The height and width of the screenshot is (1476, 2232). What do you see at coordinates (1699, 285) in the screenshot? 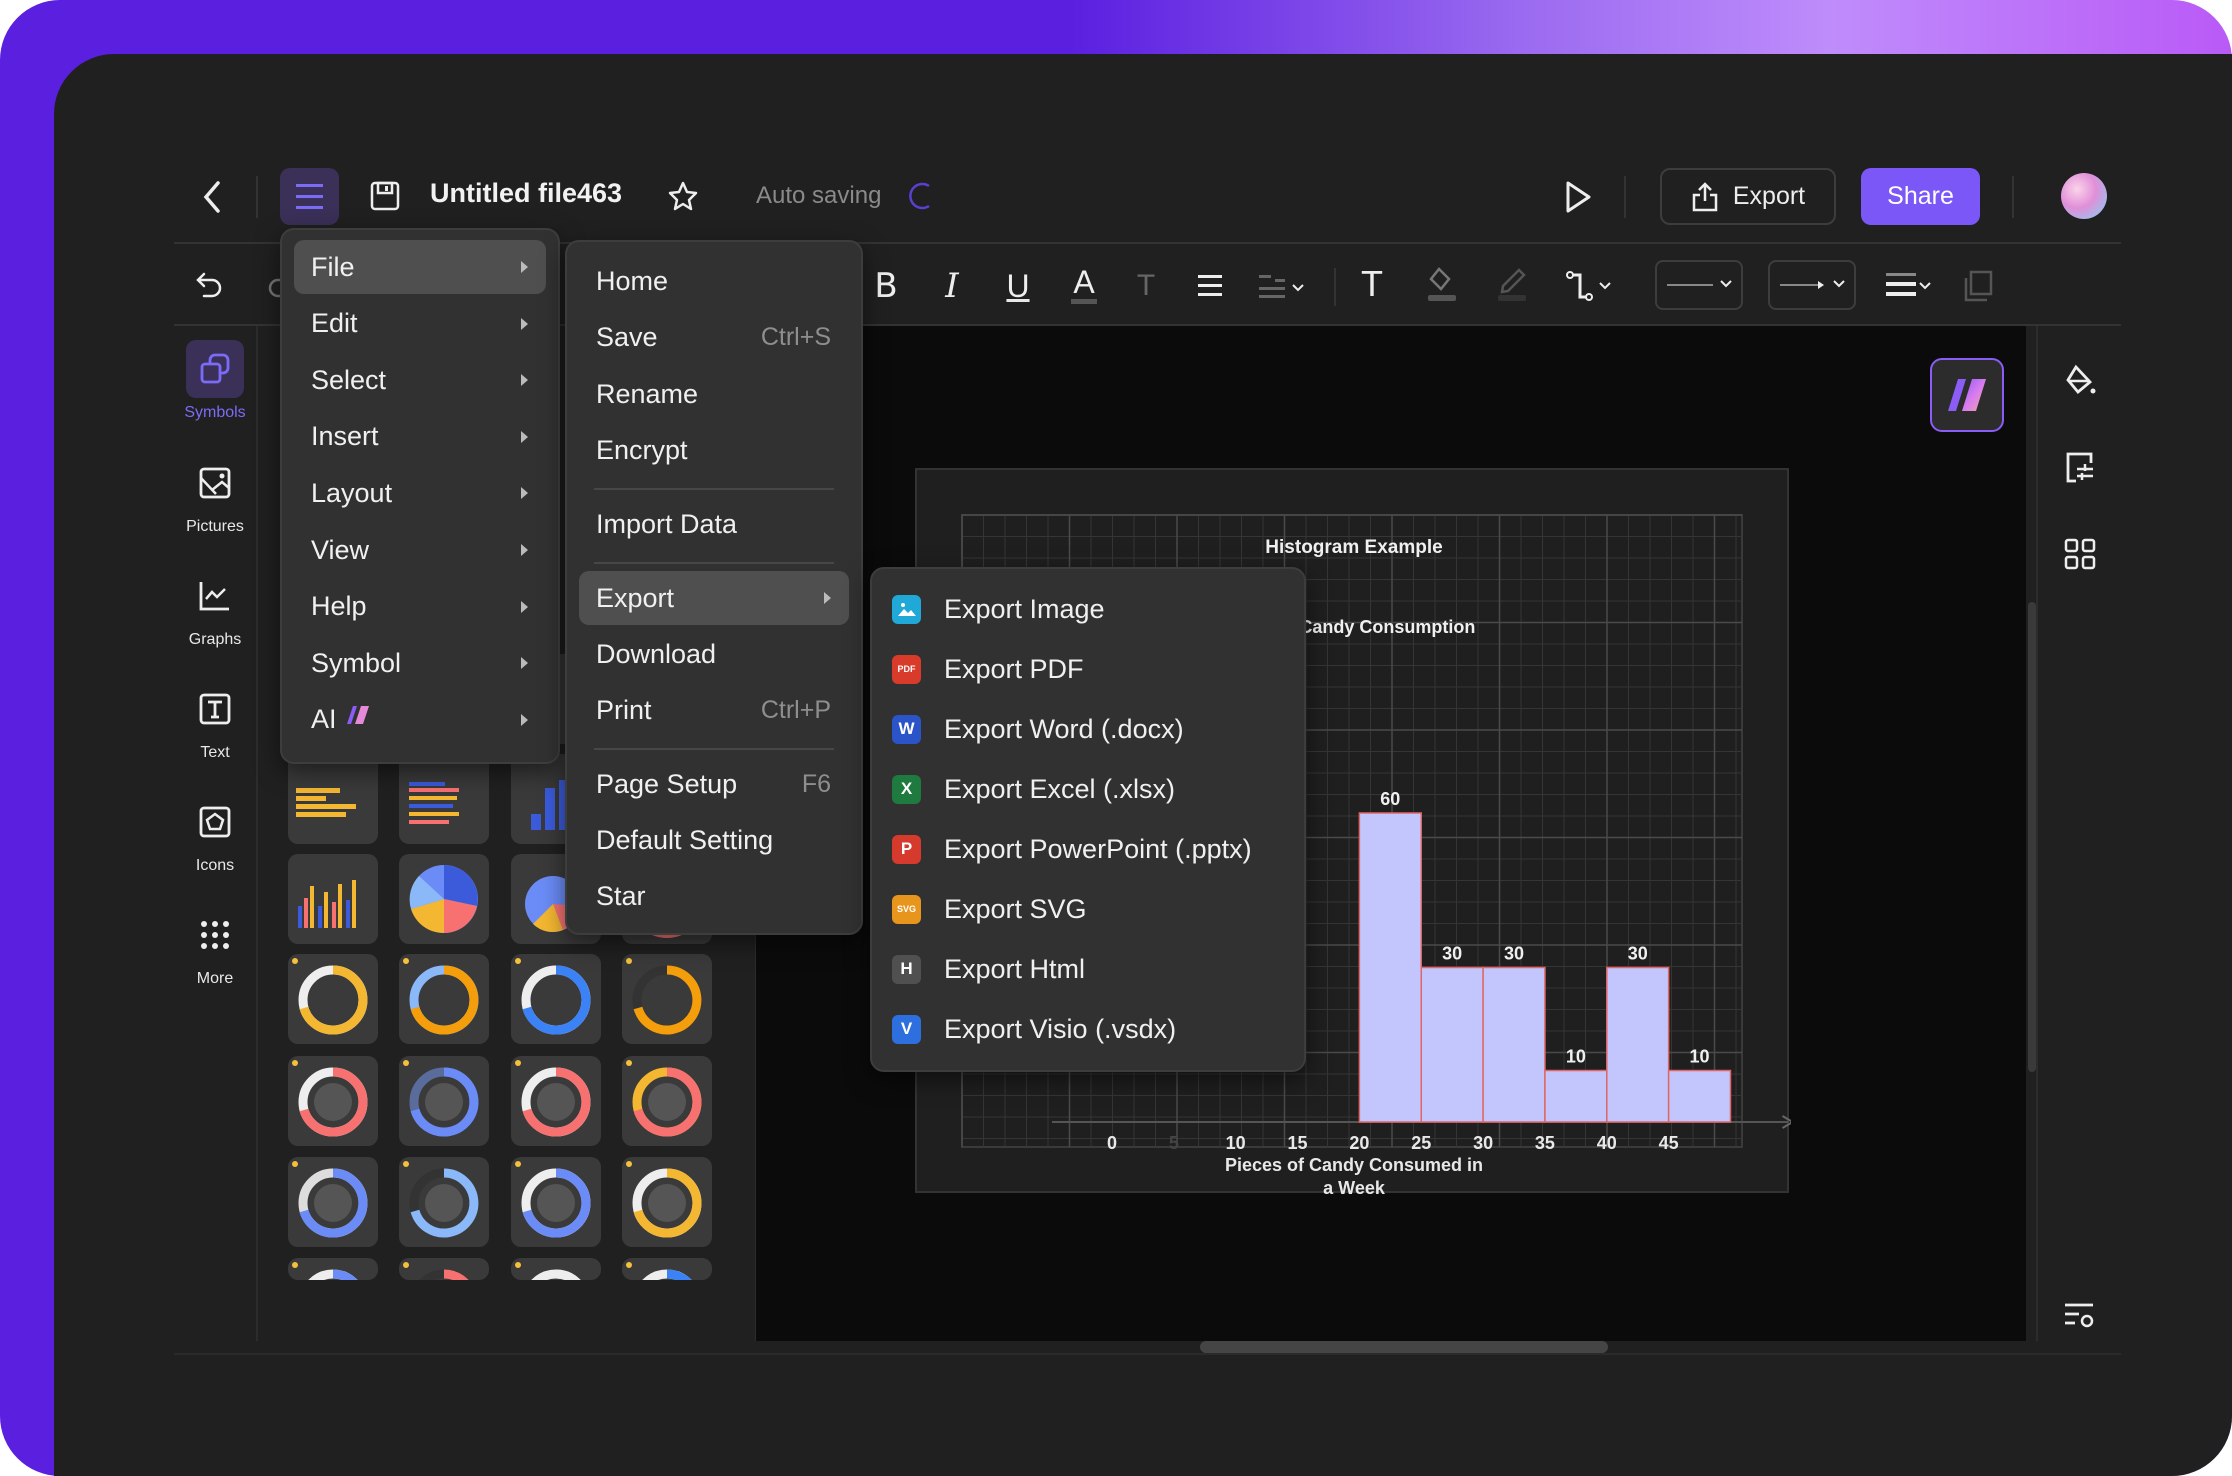
I see `line-style-dropdown` at bounding box center [1699, 285].